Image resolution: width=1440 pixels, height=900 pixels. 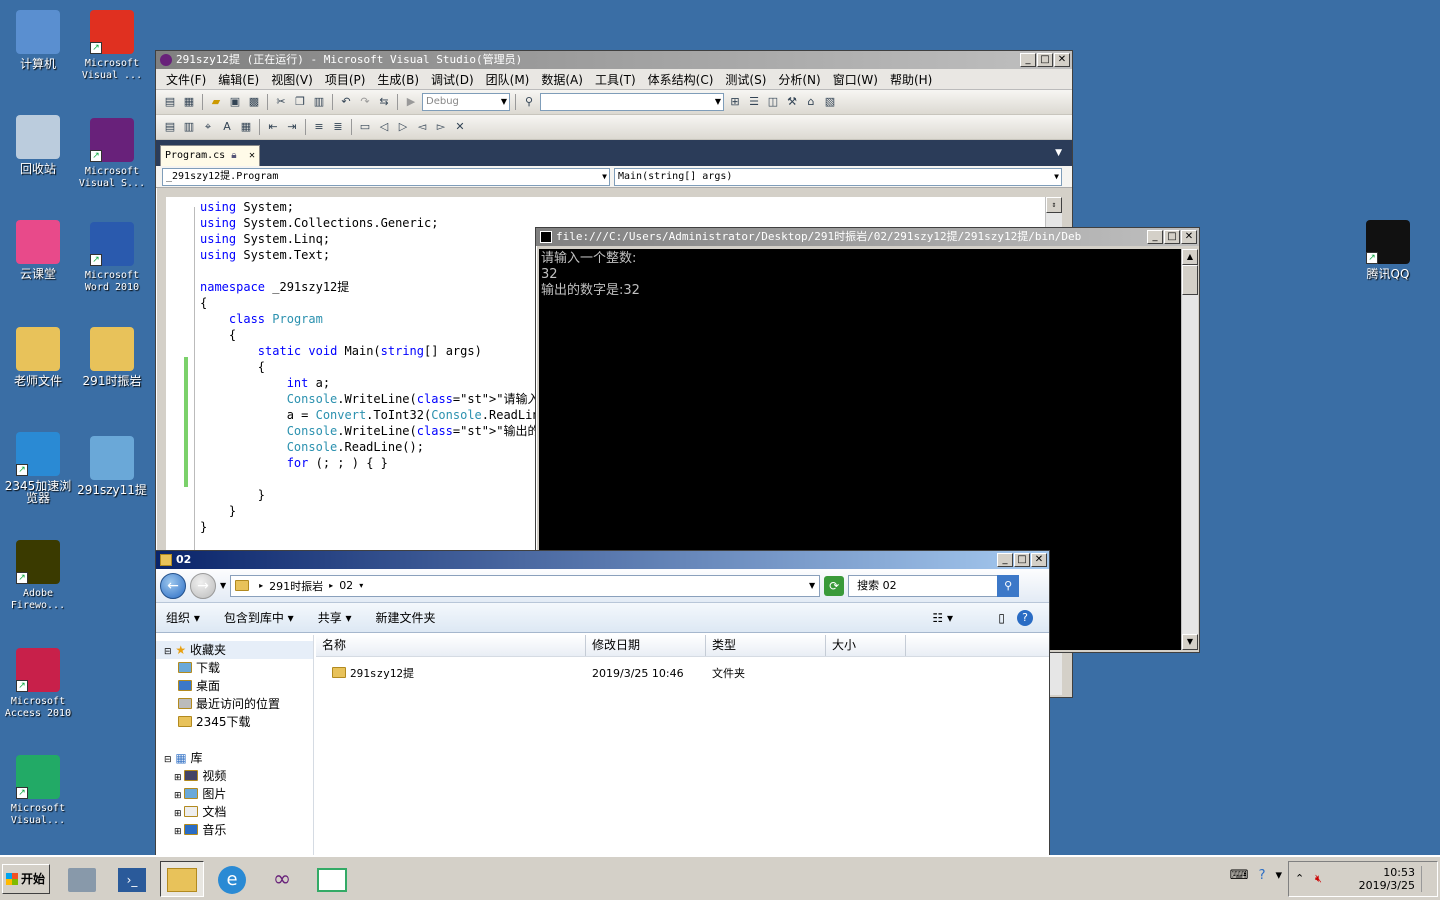 I want to click on clock-time: 10:53, so click(x=1352, y=872).